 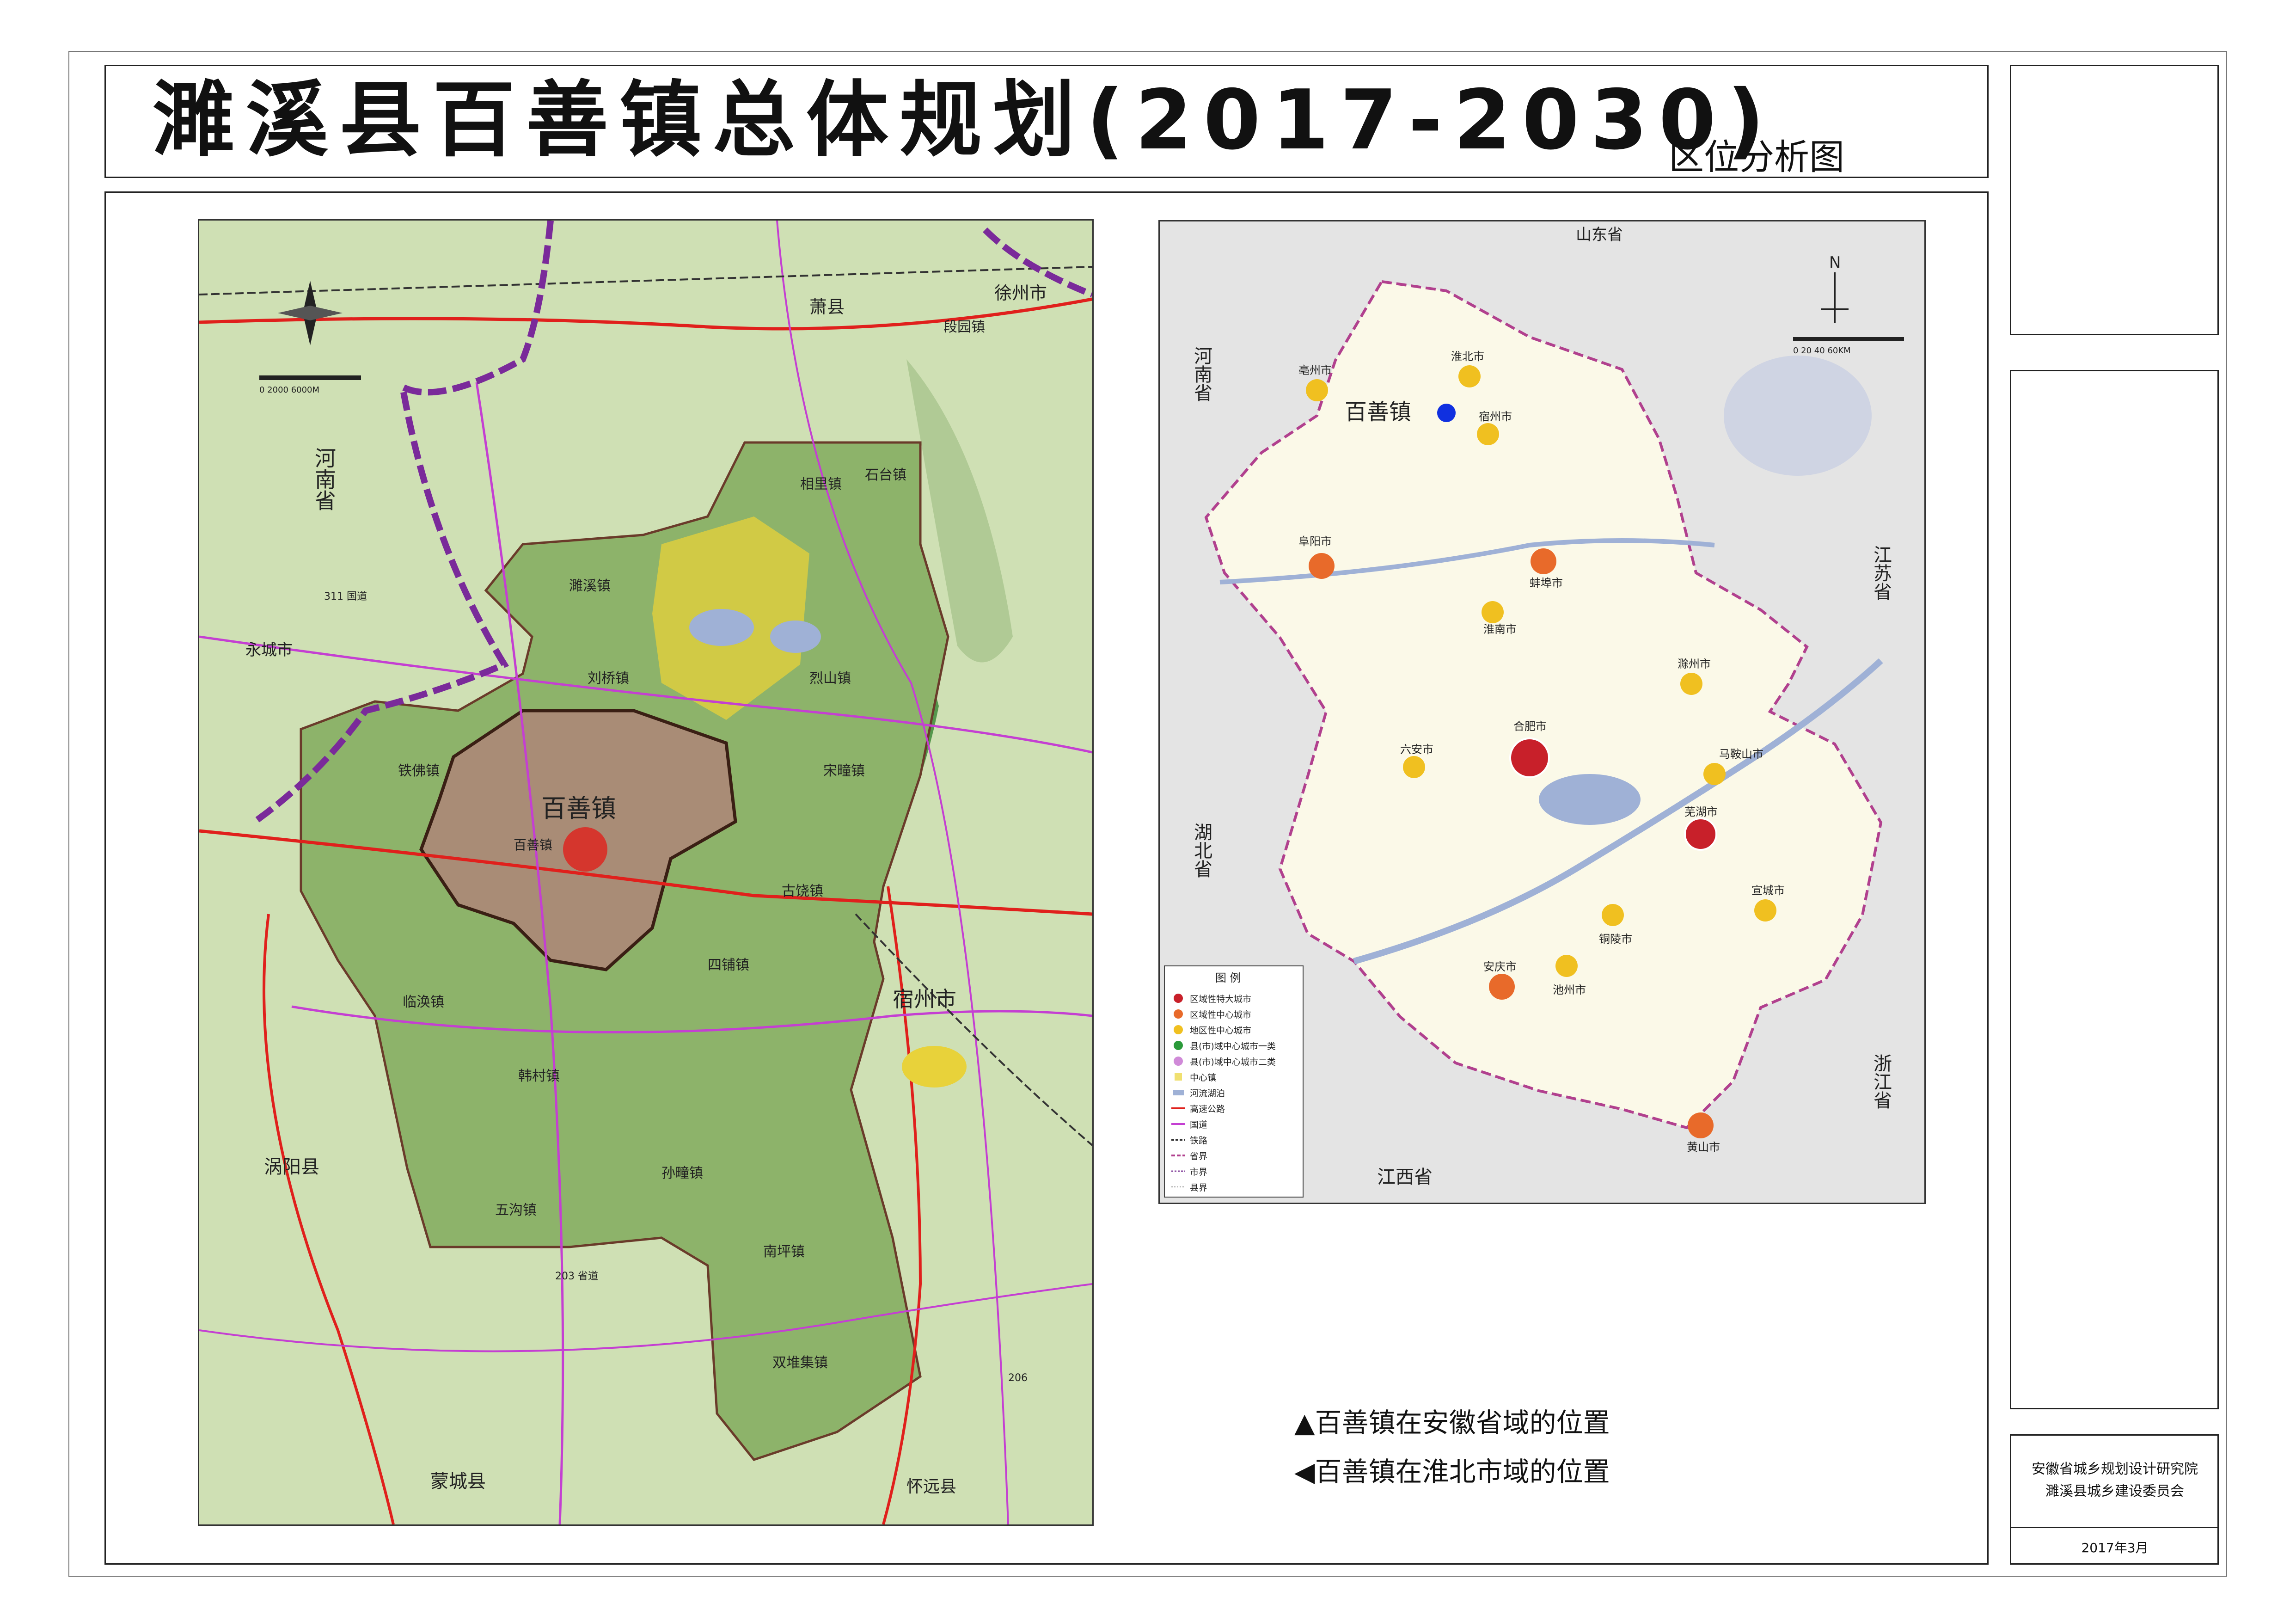 What do you see at coordinates (1203, 1078) in the screenshot?
I see `legend-item: 中心镇` at bounding box center [1203, 1078].